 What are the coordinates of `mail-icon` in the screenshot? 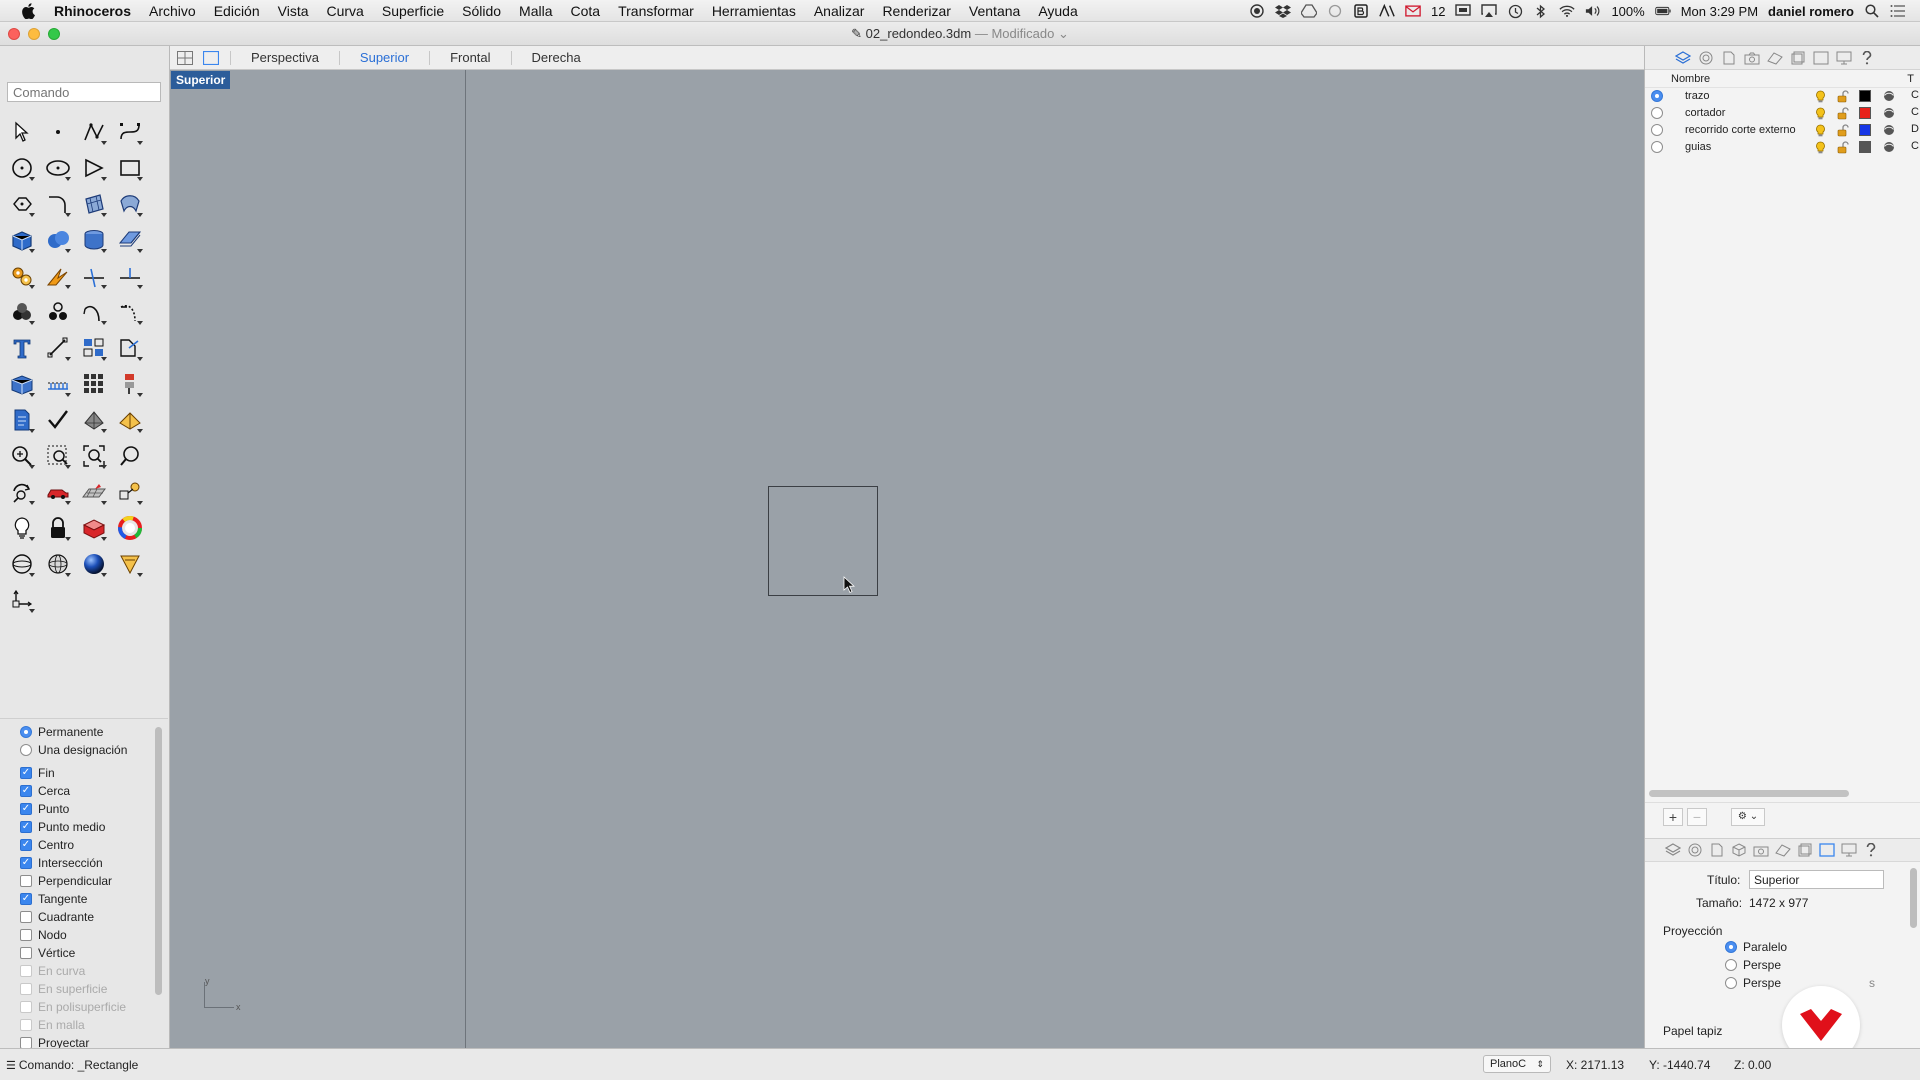 It's located at (1413, 11).